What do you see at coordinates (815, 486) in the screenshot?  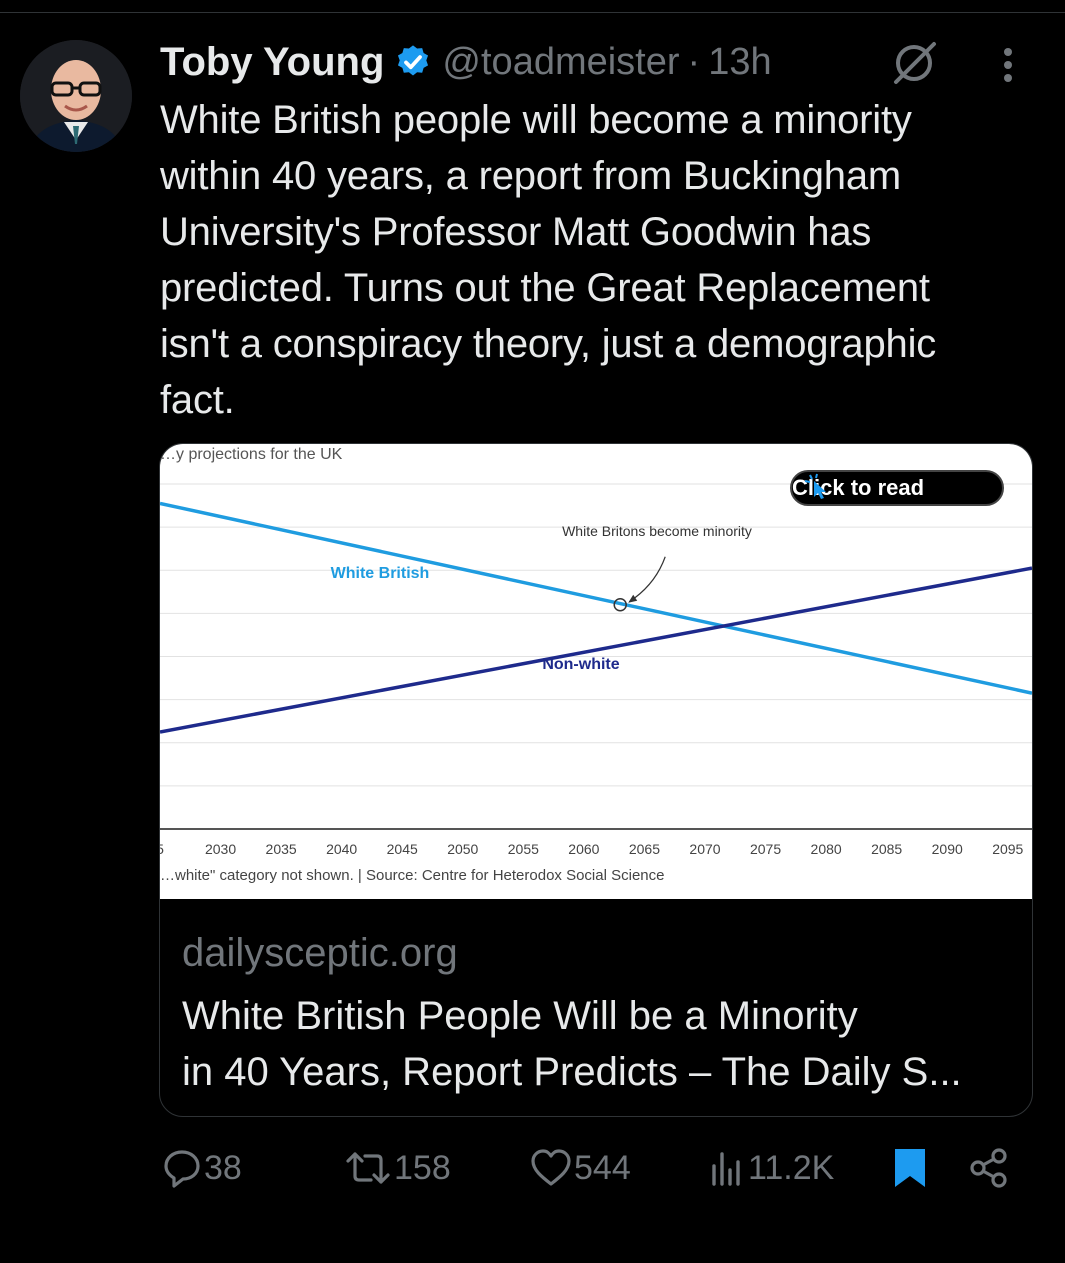 I see `cursor-click-icon` at bounding box center [815, 486].